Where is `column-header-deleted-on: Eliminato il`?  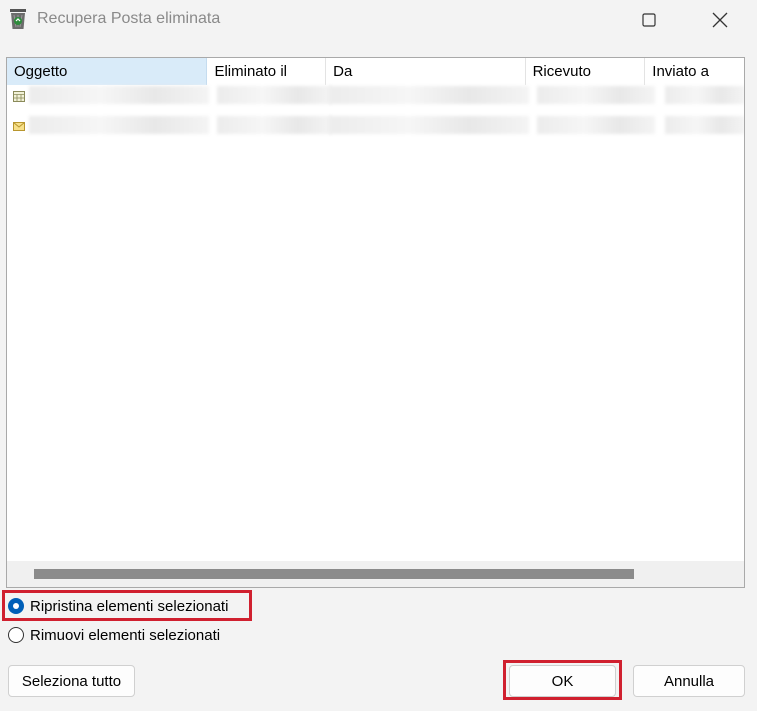 column-header-deleted-on: Eliminato il is located at coordinates (267, 71).